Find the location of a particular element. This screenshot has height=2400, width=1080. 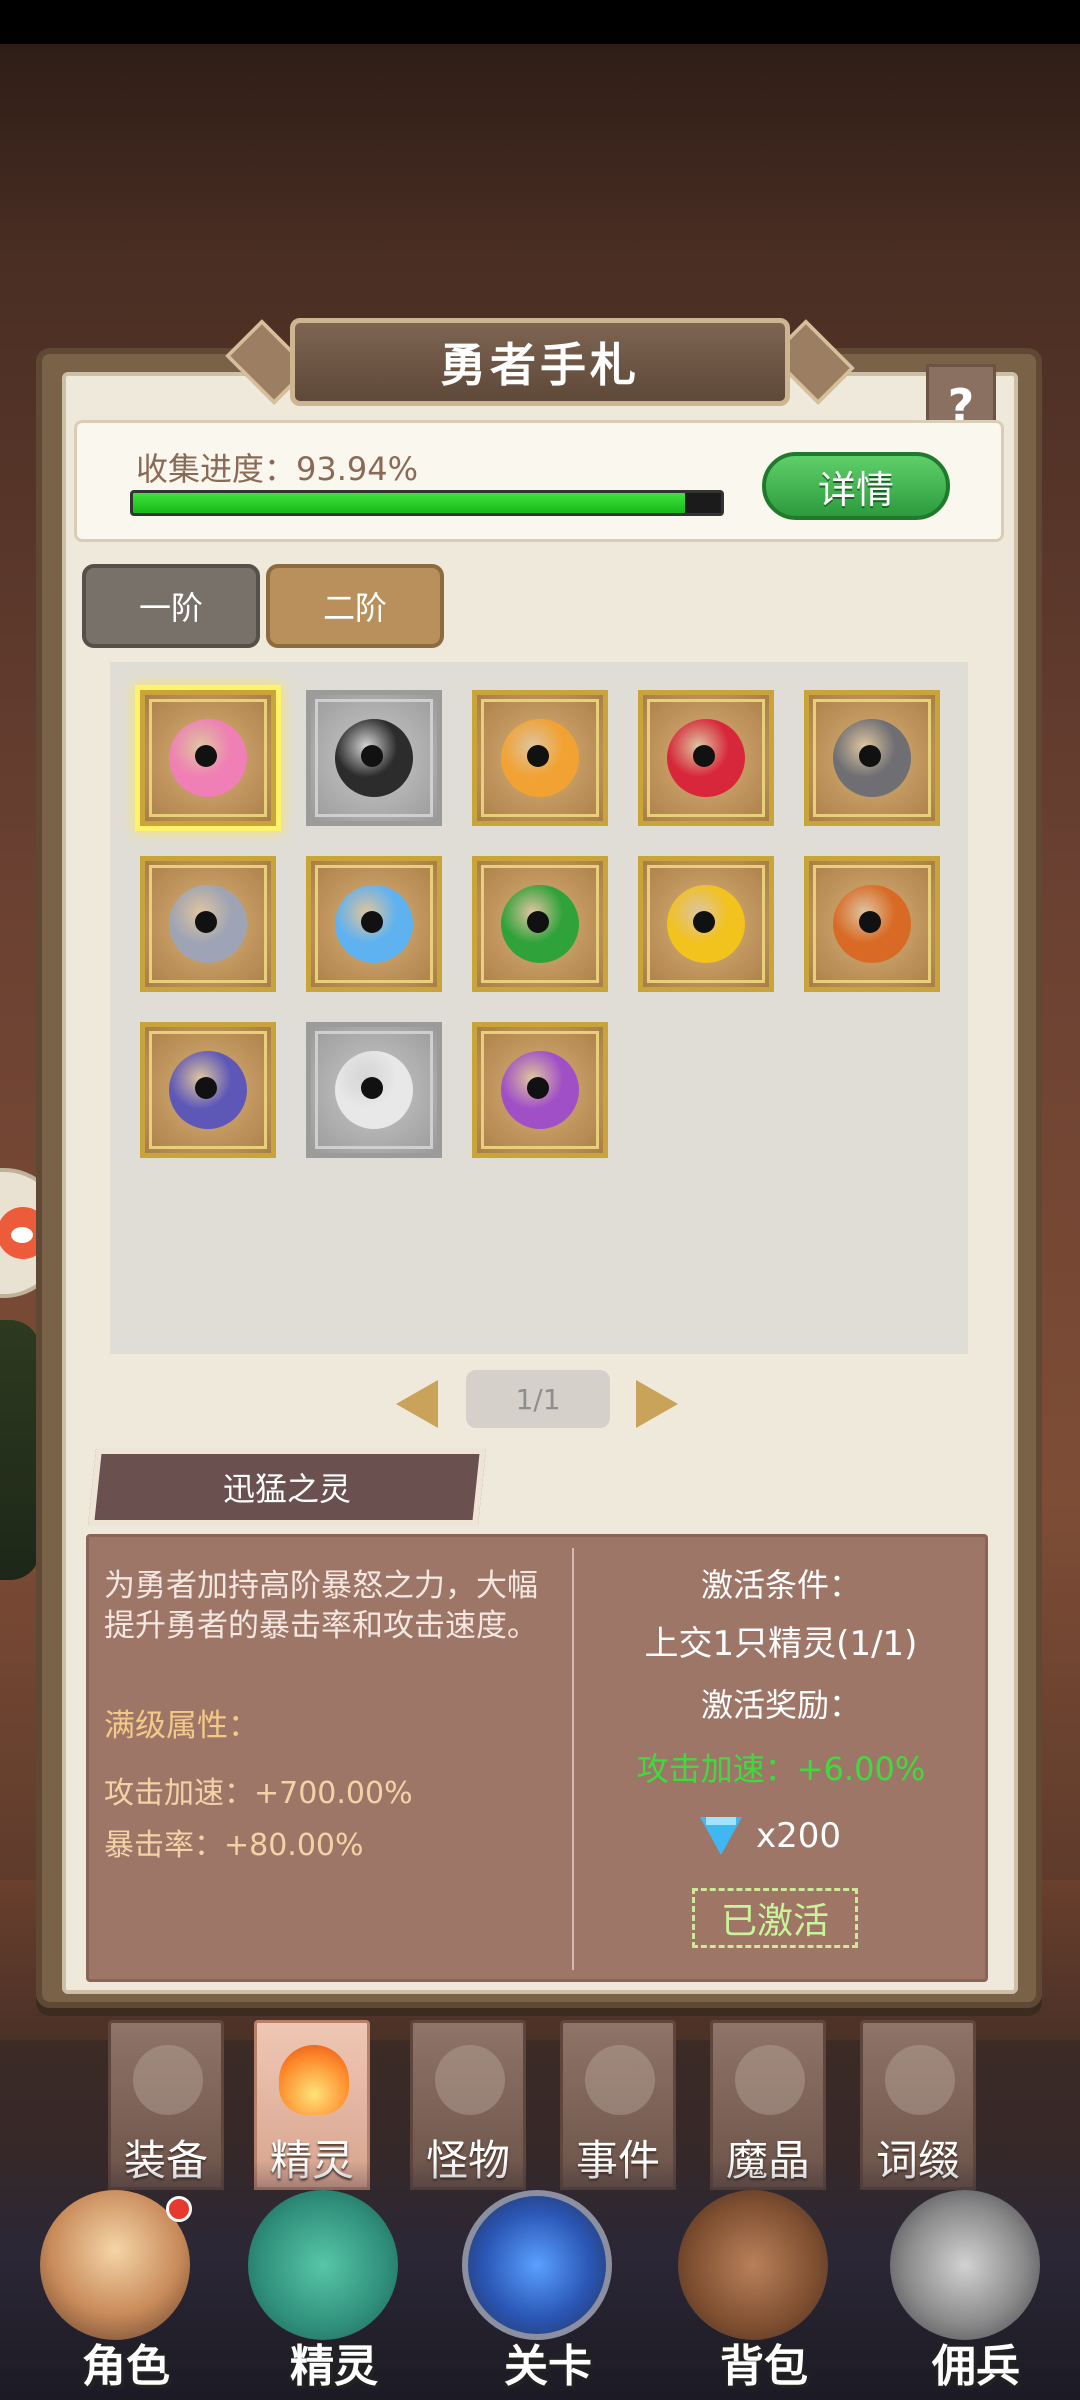

lightning-spirit-icon is located at coordinates (706, 924).